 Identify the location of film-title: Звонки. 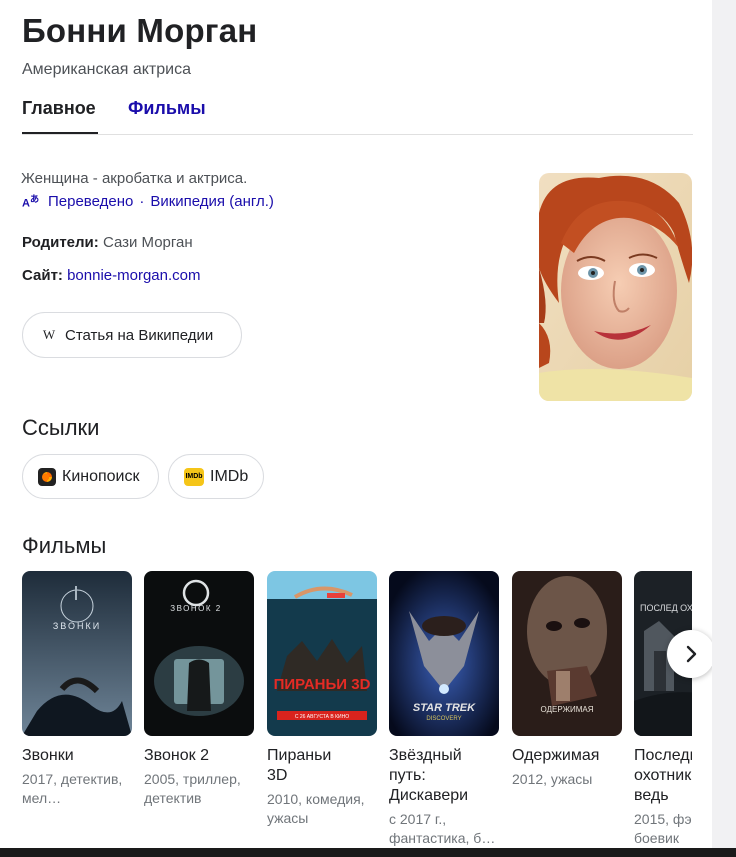
(48, 755).